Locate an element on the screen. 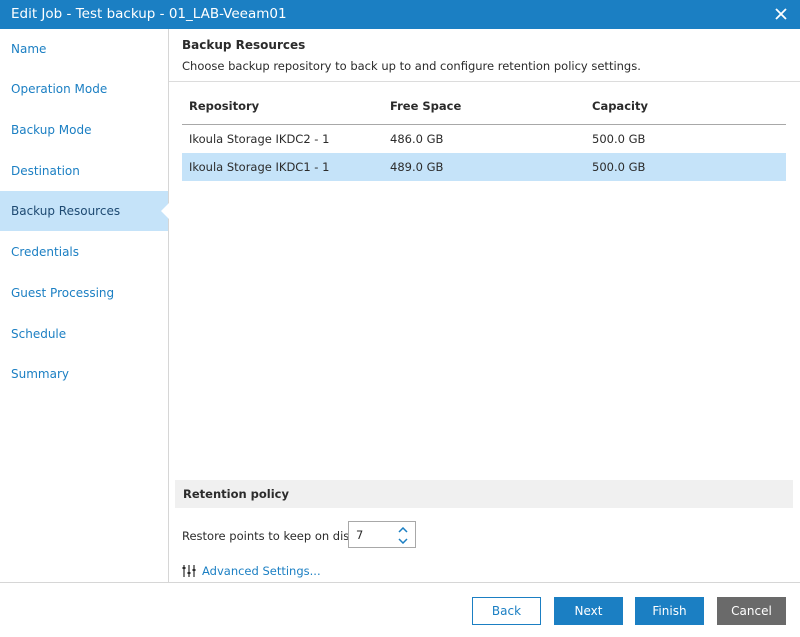  close-icon is located at coordinates (781, 14).